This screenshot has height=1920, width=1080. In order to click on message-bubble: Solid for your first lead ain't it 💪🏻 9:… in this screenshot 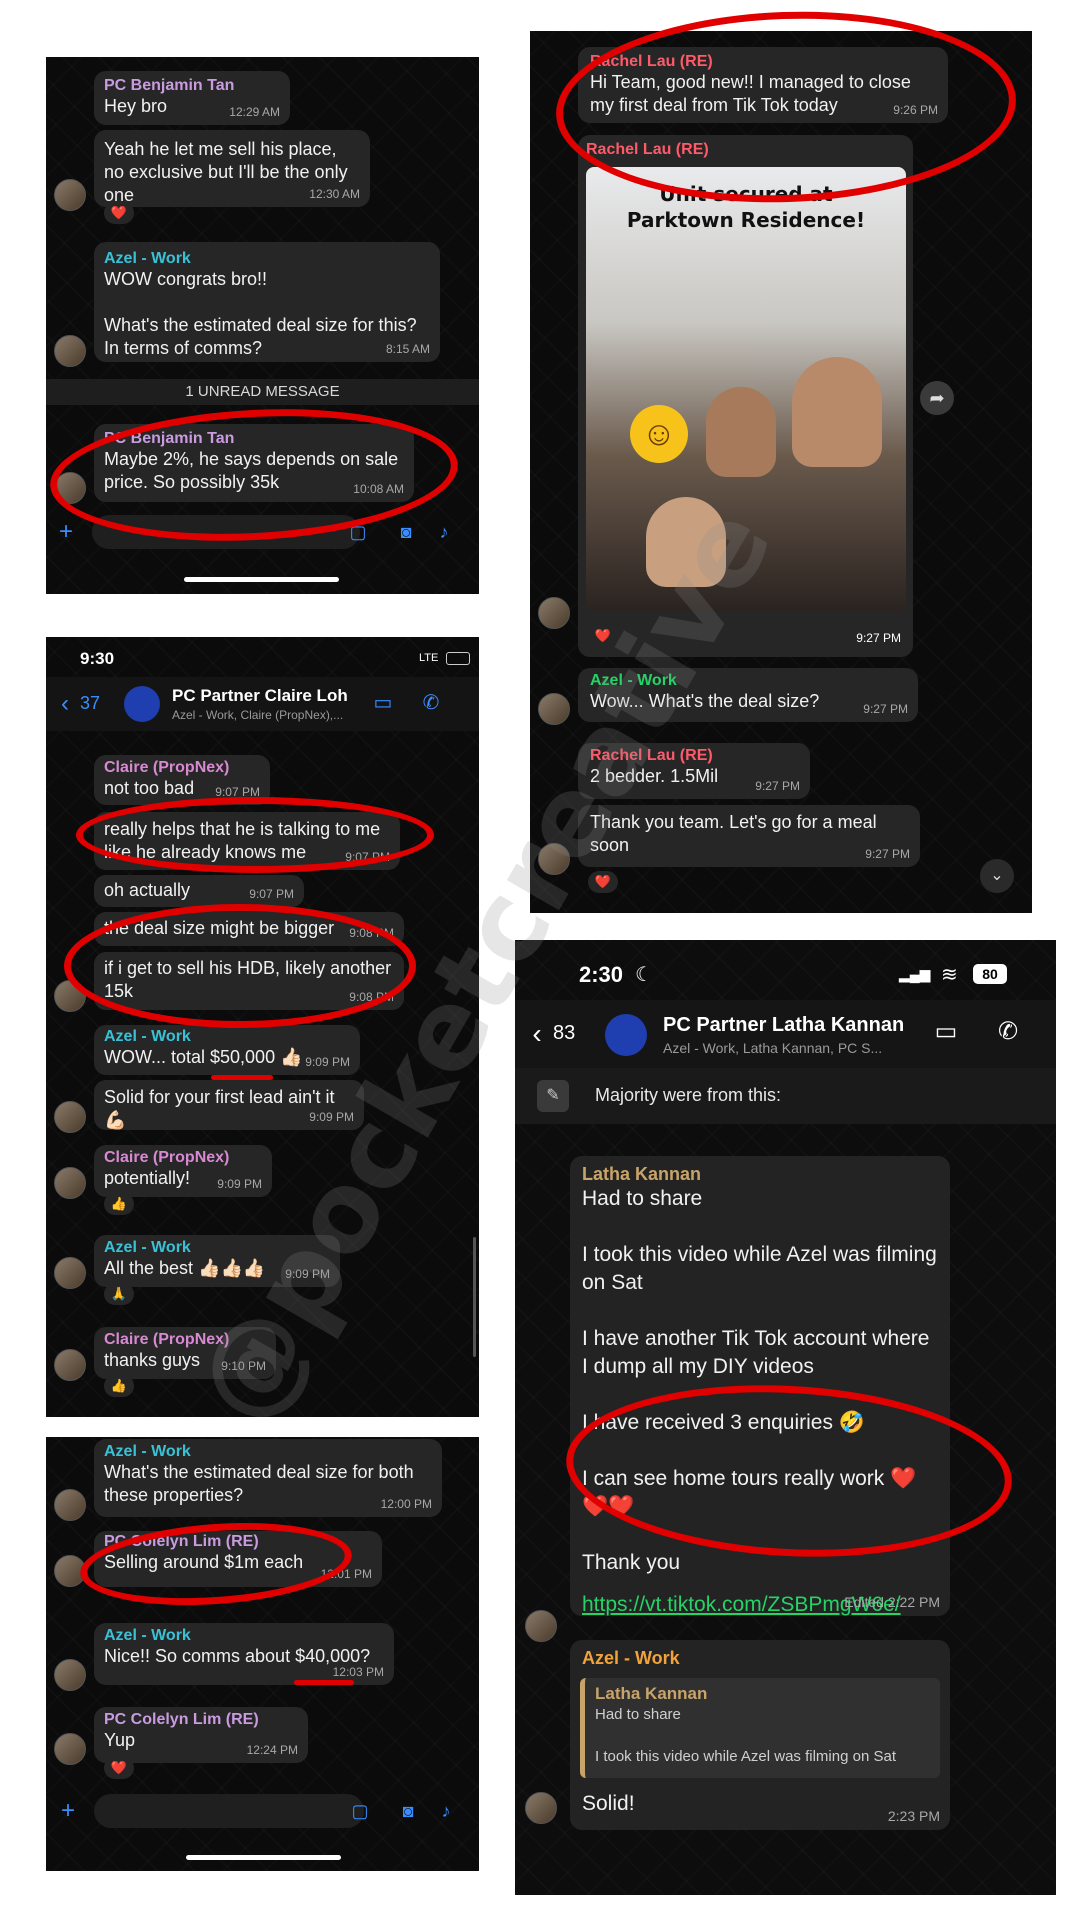, I will do `click(229, 1105)`.